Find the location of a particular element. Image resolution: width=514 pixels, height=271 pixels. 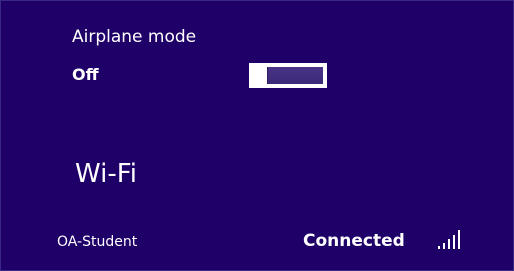

wifi-network-status: Connected is located at coordinates (354, 241).